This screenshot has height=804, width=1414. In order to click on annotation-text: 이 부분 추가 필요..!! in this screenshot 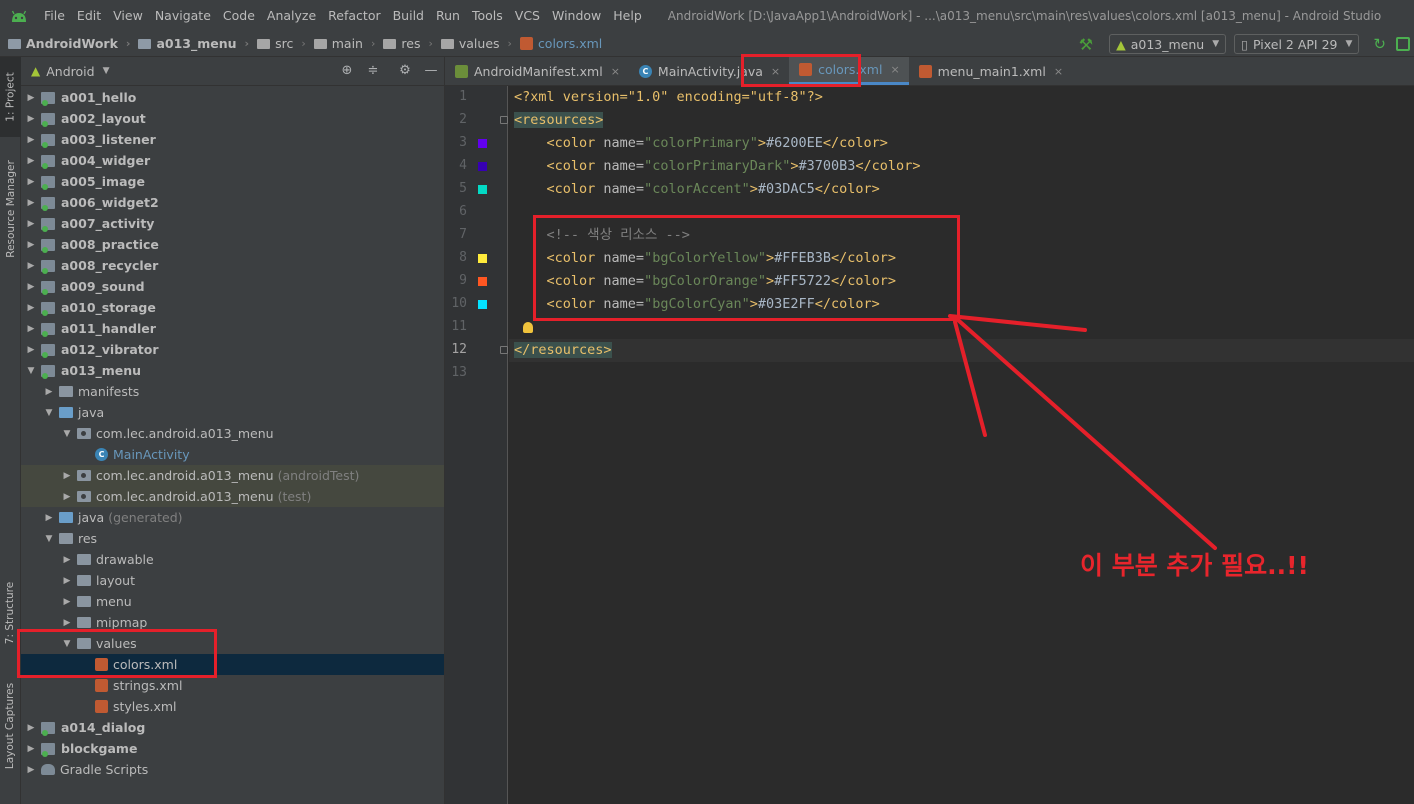, I will do `click(1194, 565)`.